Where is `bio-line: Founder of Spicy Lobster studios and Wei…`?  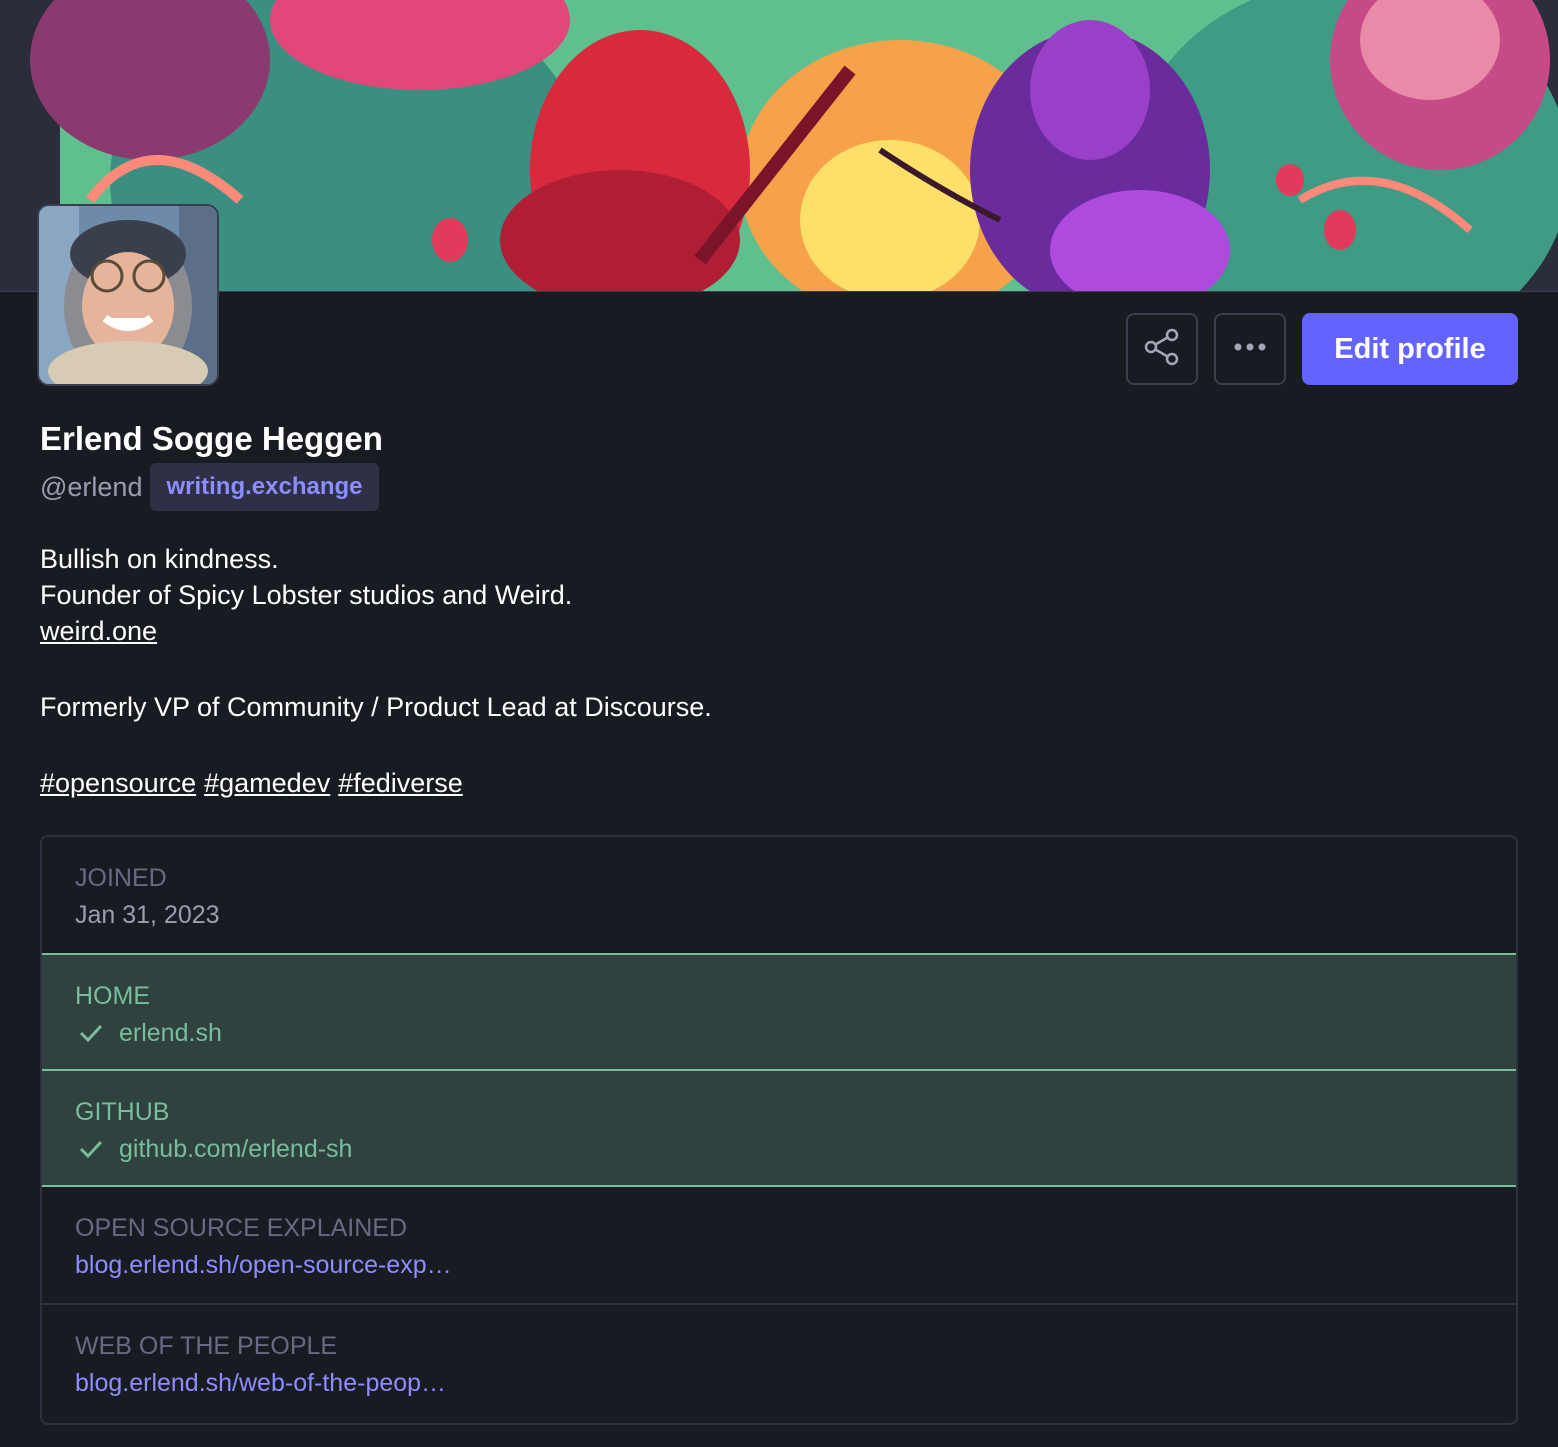 bio-line: Founder of Spicy Lobster studios and Wei… is located at coordinates (306, 595).